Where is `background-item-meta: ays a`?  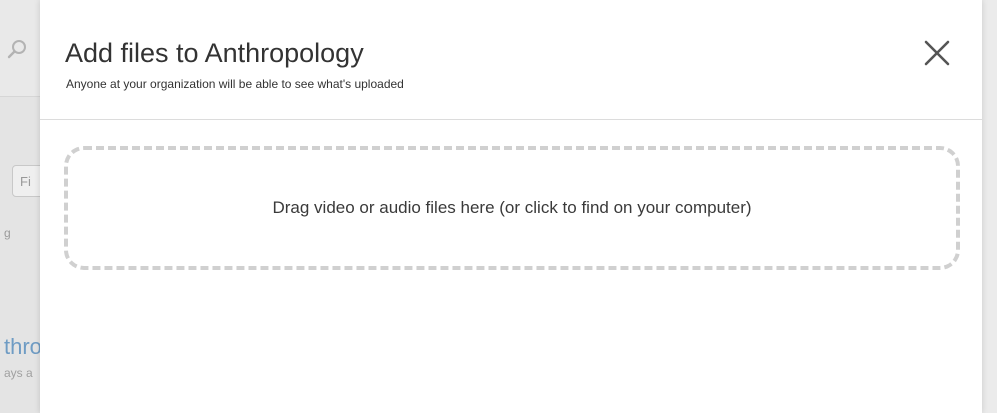
background-item-meta: ays a is located at coordinates (18, 373).